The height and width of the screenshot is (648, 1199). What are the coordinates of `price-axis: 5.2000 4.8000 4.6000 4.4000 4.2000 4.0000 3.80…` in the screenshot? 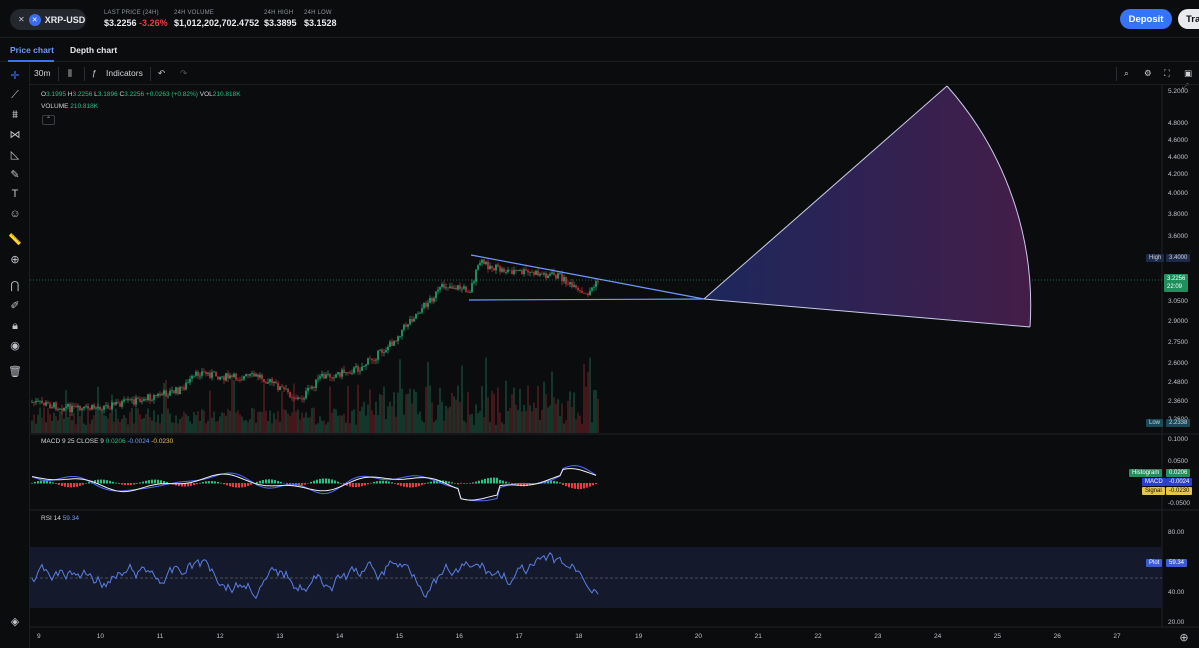 It's located at (1179, 357).